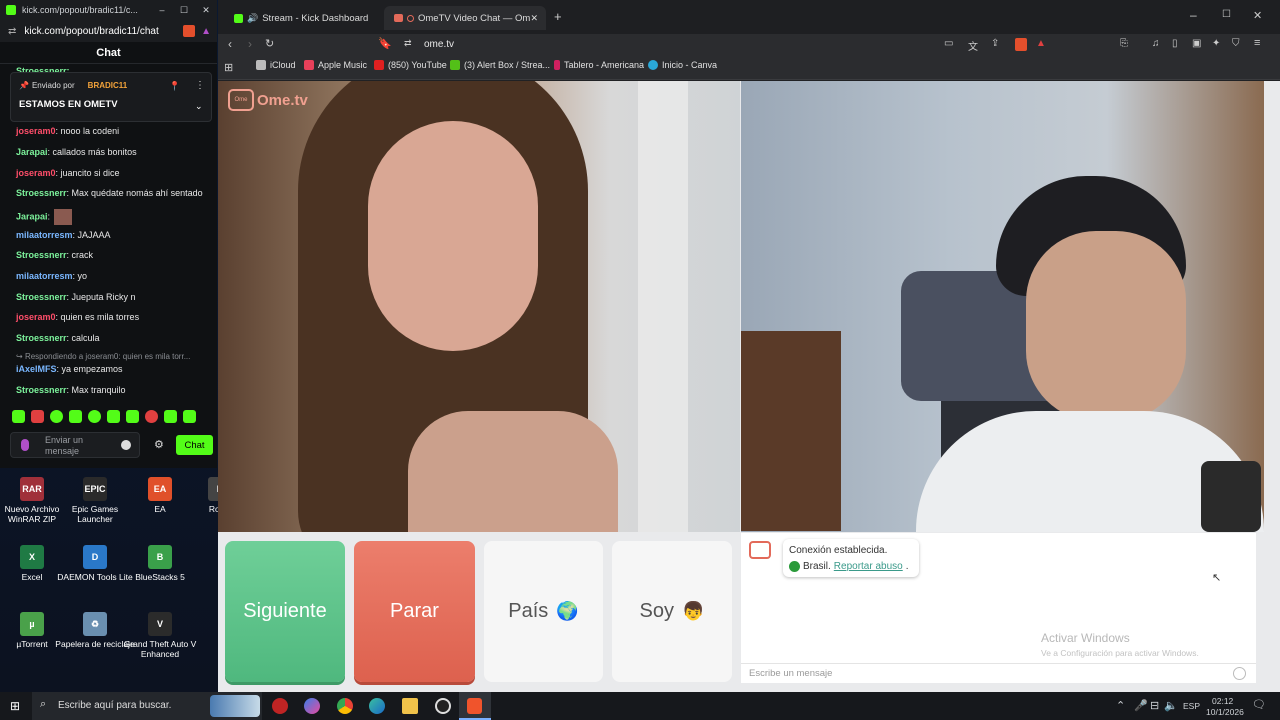 This screenshot has width=1280, height=720. I want to click on apps-grid-icon: ⊞, so click(228, 67).